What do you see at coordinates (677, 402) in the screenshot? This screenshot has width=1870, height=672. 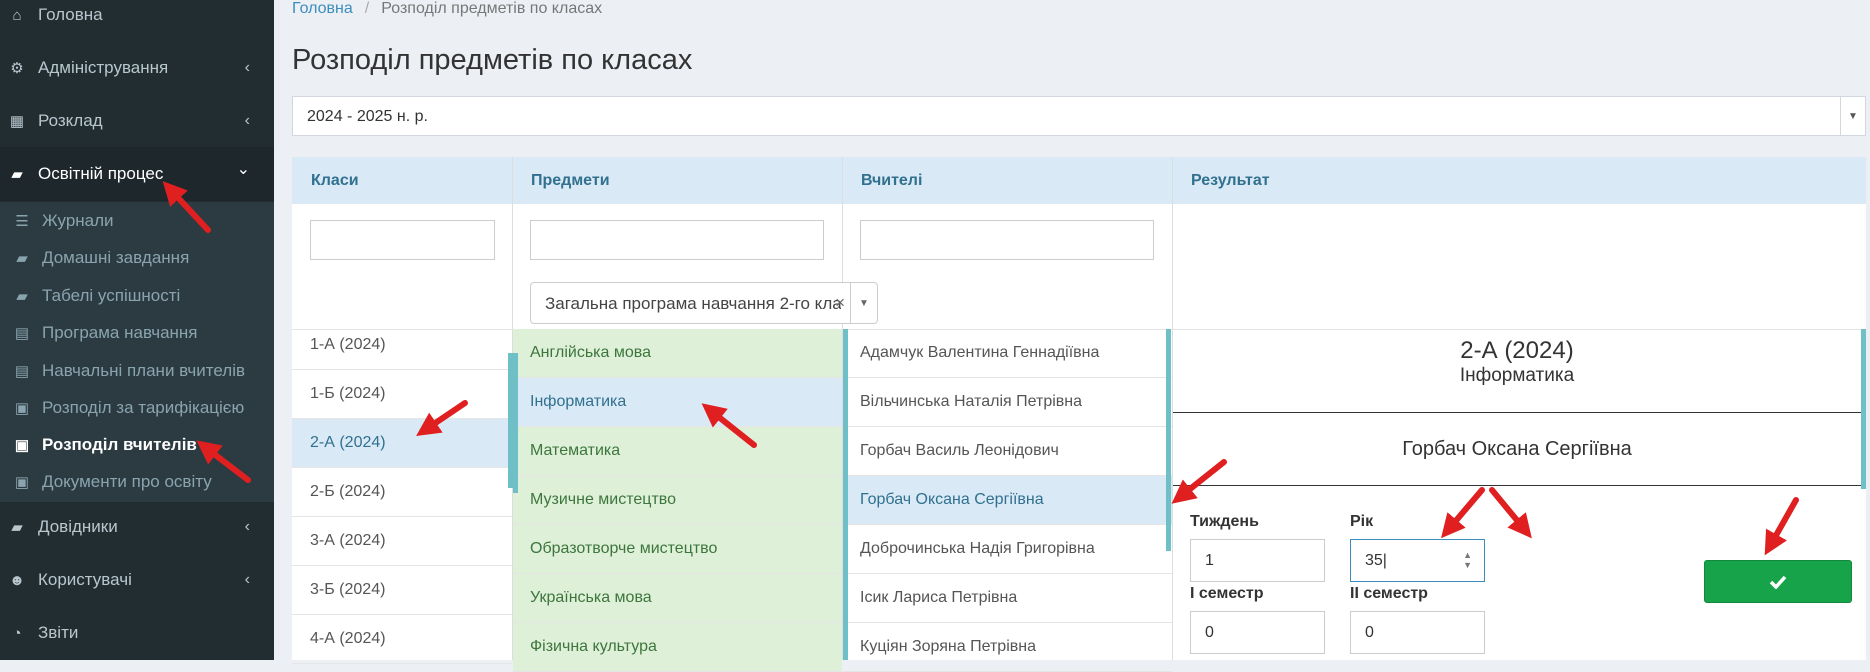 I see `subject-row-selected: Інформатика` at bounding box center [677, 402].